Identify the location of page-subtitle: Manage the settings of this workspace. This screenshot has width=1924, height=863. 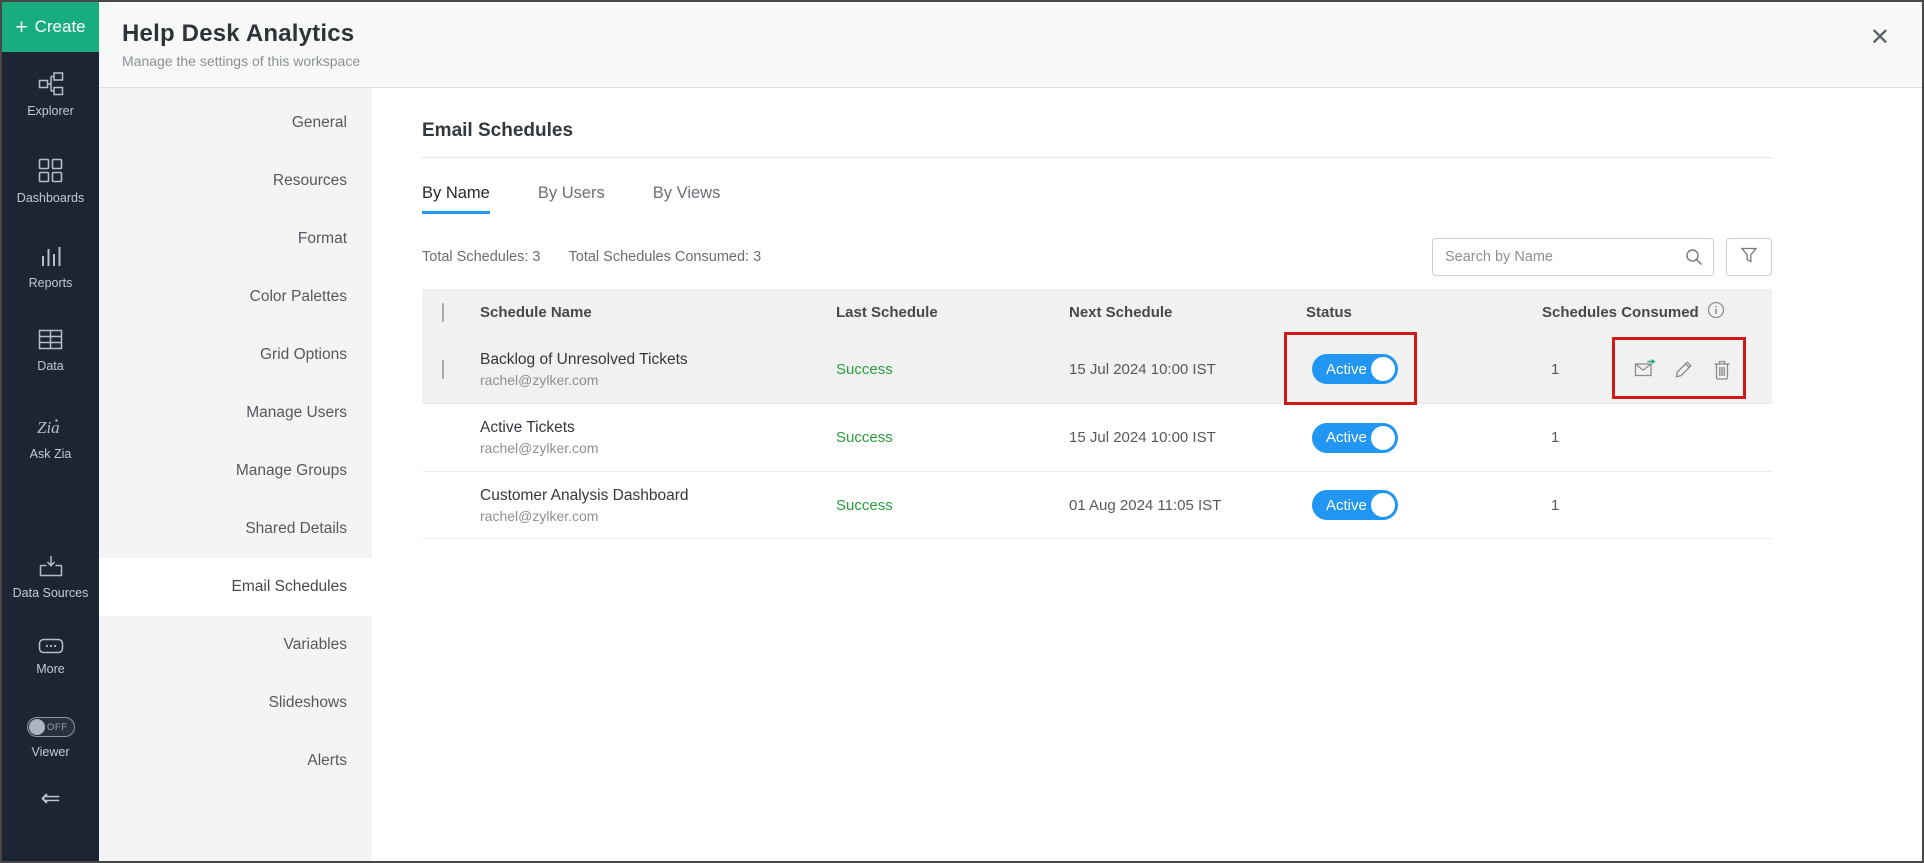
(241, 61).